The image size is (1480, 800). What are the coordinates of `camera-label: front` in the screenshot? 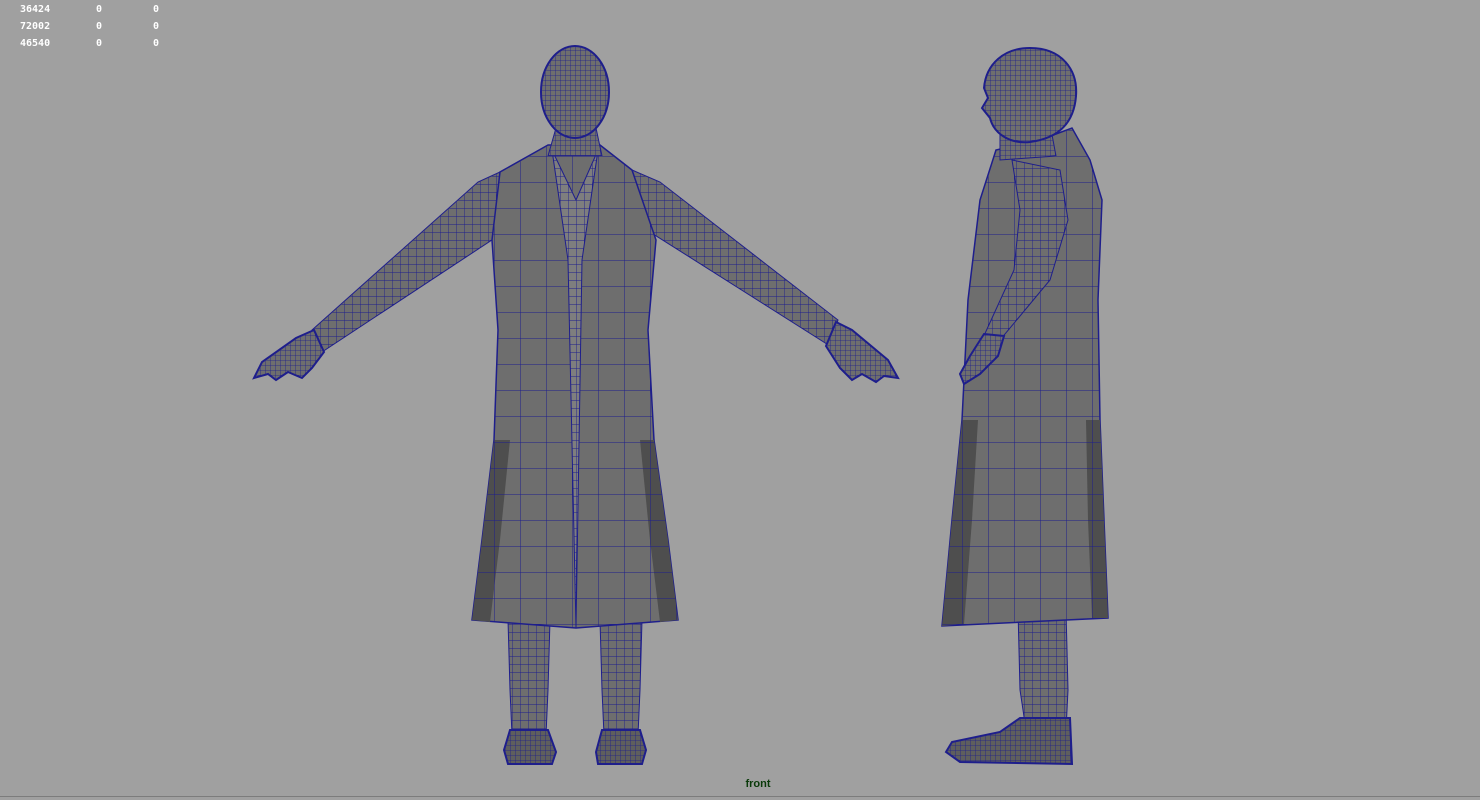 It's located at (758, 784).